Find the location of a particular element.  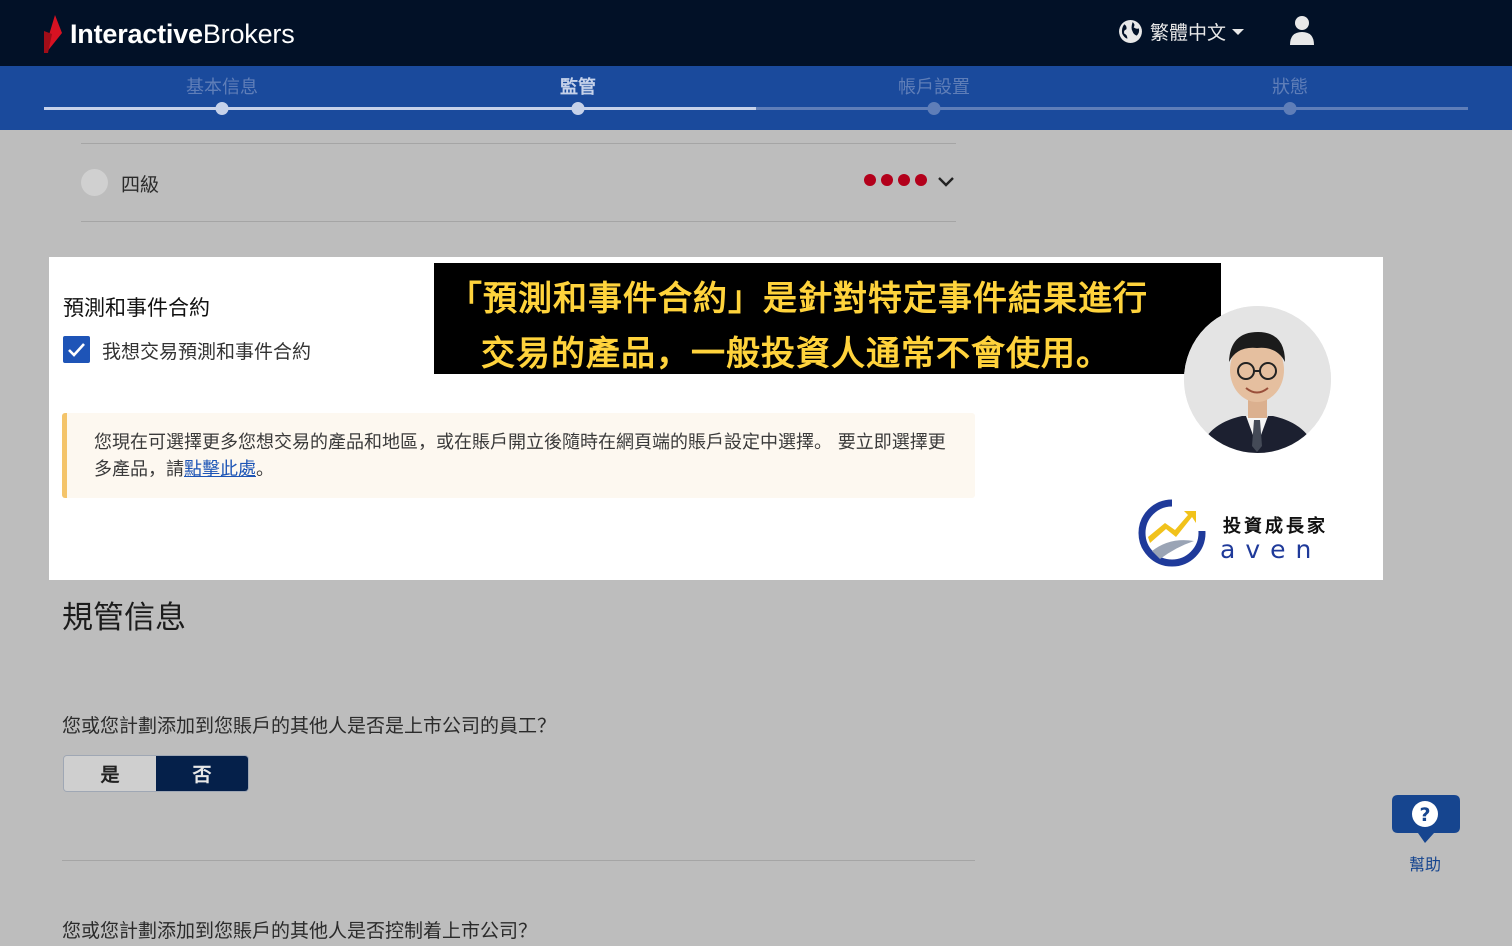

step-dot-basic-info is located at coordinates (222, 108).